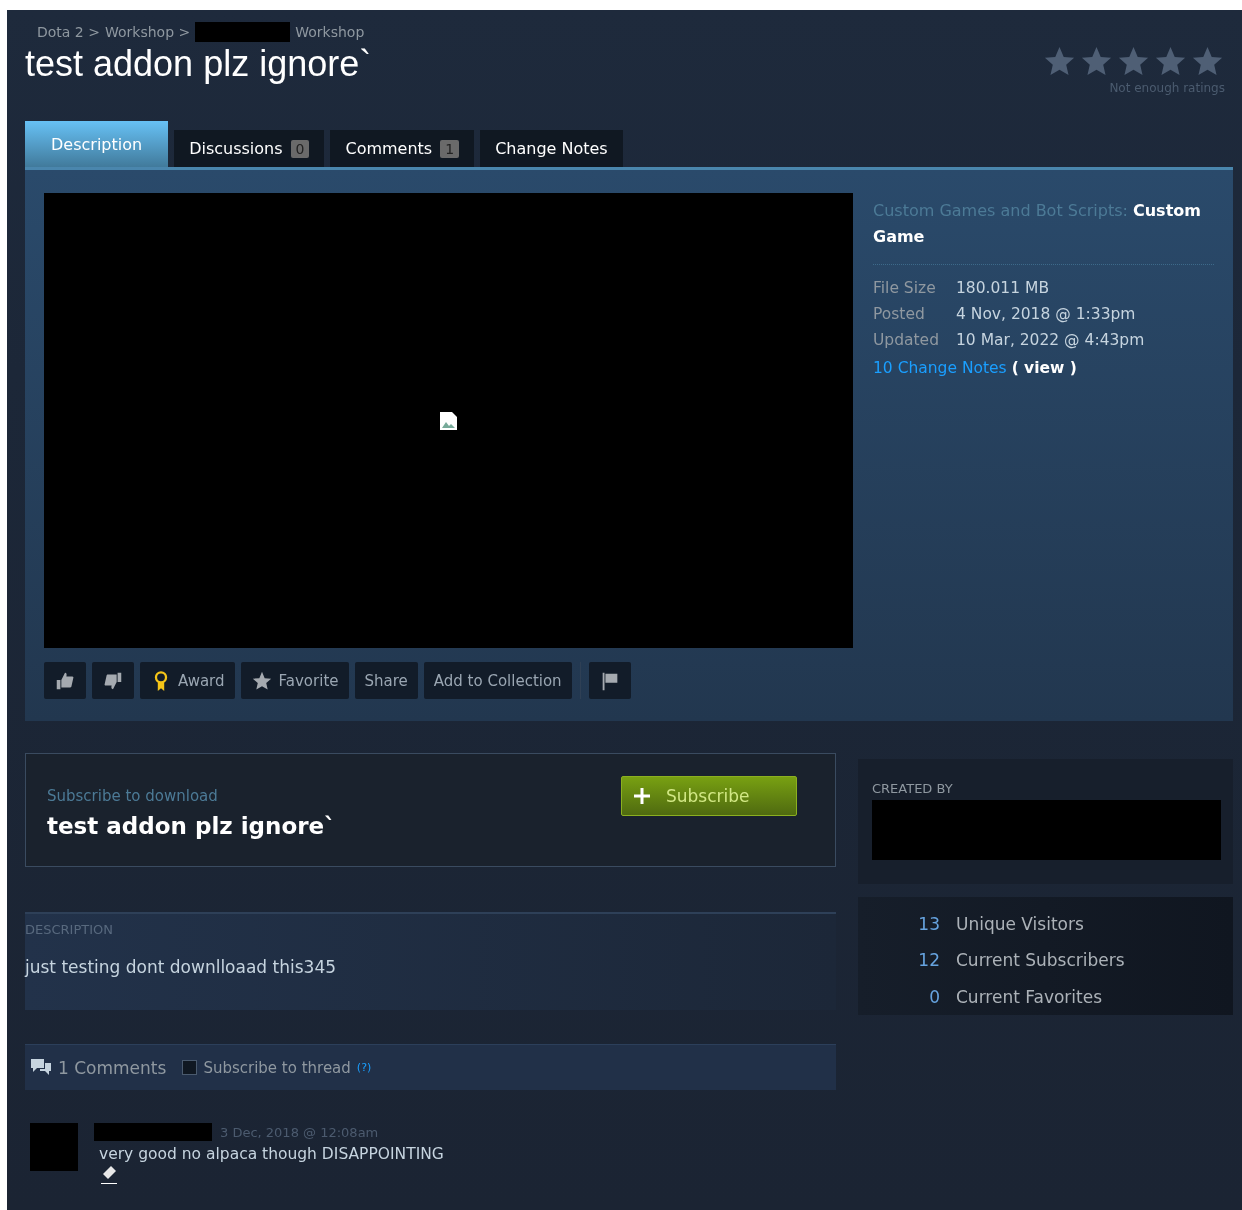  What do you see at coordinates (133, 796) in the screenshot?
I see `subscribe-caption: Subscribe to download` at bounding box center [133, 796].